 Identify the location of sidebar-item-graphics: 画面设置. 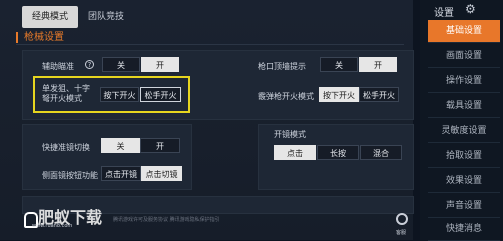
(464, 56).